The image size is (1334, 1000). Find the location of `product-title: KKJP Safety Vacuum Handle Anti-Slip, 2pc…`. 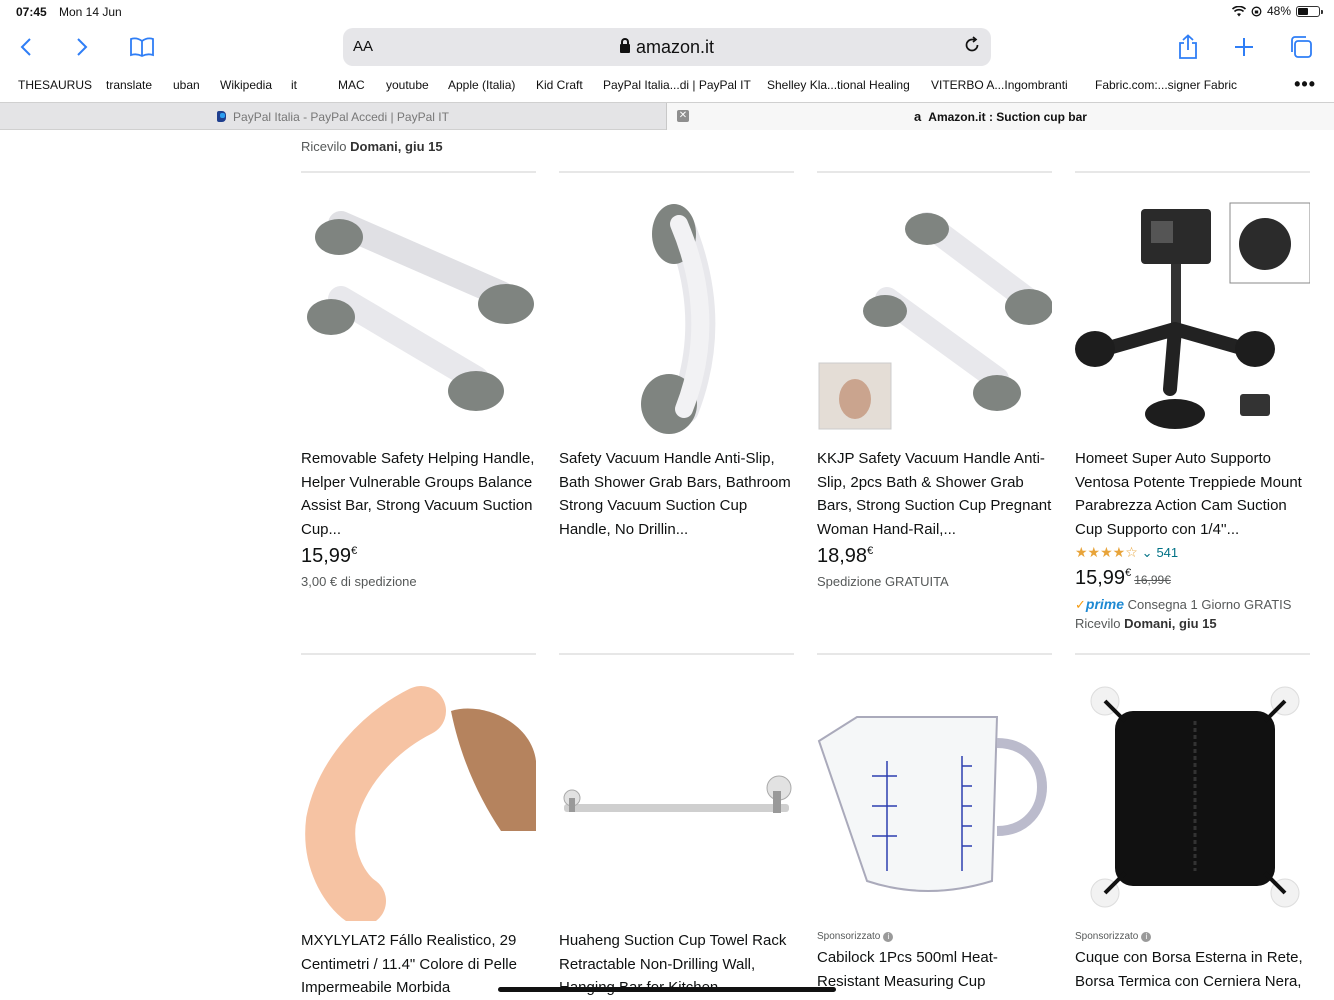

product-title: KKJP Safety Vacuum Handle Anti-Slip, 2pc… is located at coordinates (934, 494).